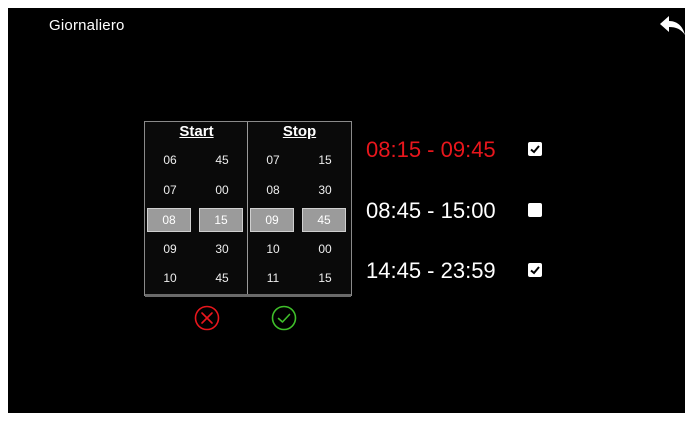  What do you see at coordinates (273, 160) in the screenshot?
I see `stop-hour-option: 07` at bounding box center [273, 160].